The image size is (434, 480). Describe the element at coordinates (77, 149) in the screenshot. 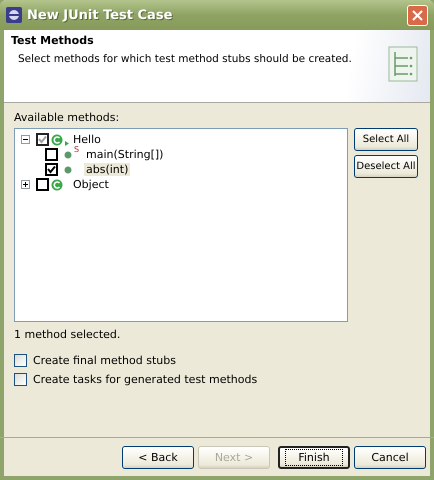

I see `static-mark: S` at that location.